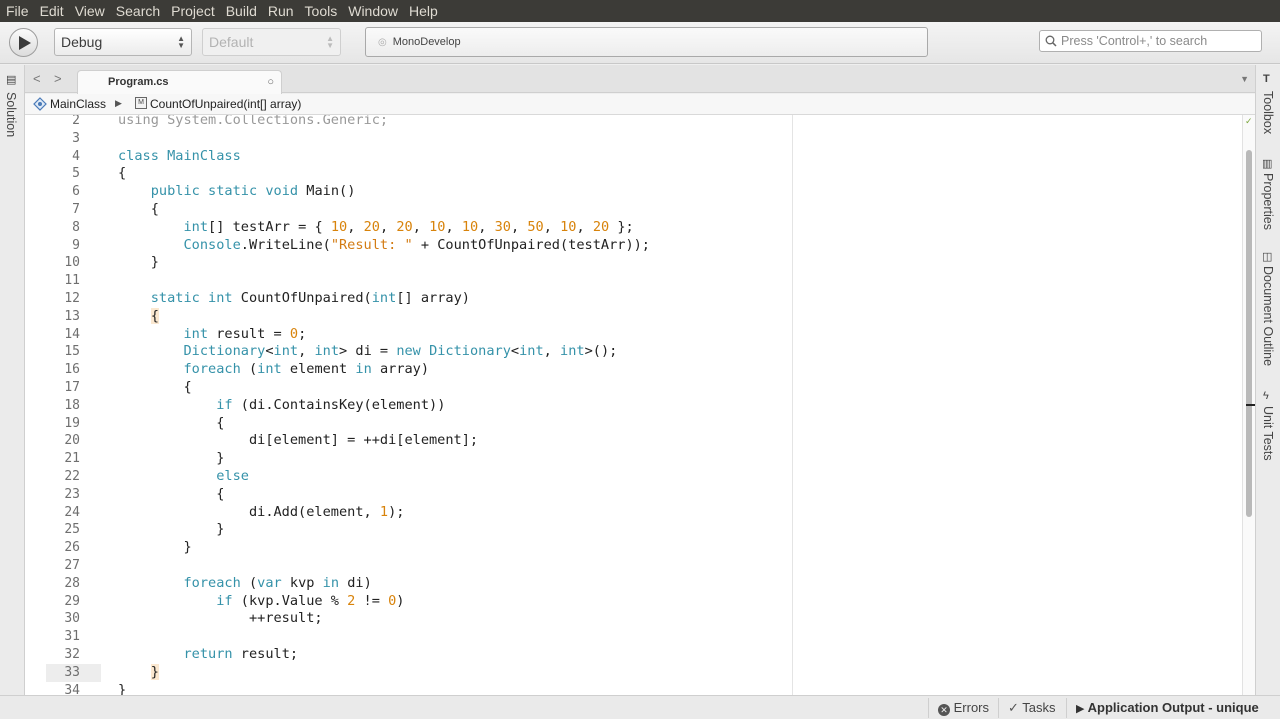  Describe the element at coordinates (58, 78) in the screenshot. I see `navigate-forward-icon: >` at that location.